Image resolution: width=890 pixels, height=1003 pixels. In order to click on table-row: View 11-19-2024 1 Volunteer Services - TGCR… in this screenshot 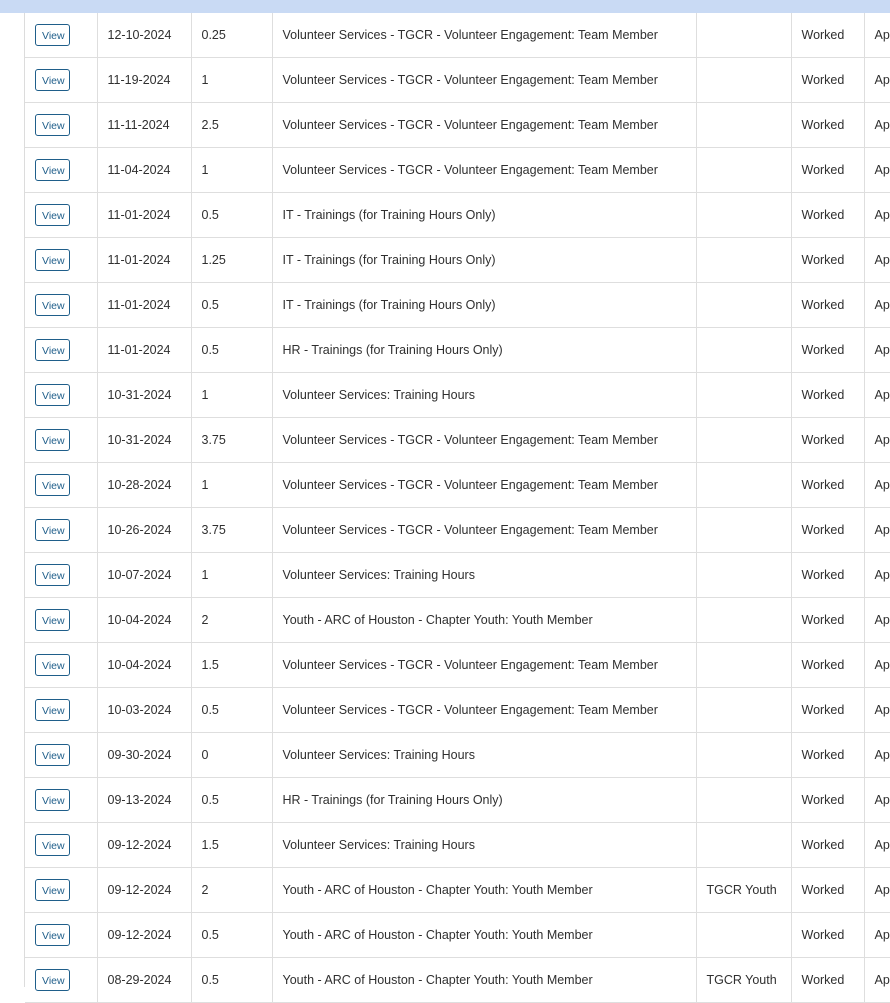, I will do `click(457, 80)`.